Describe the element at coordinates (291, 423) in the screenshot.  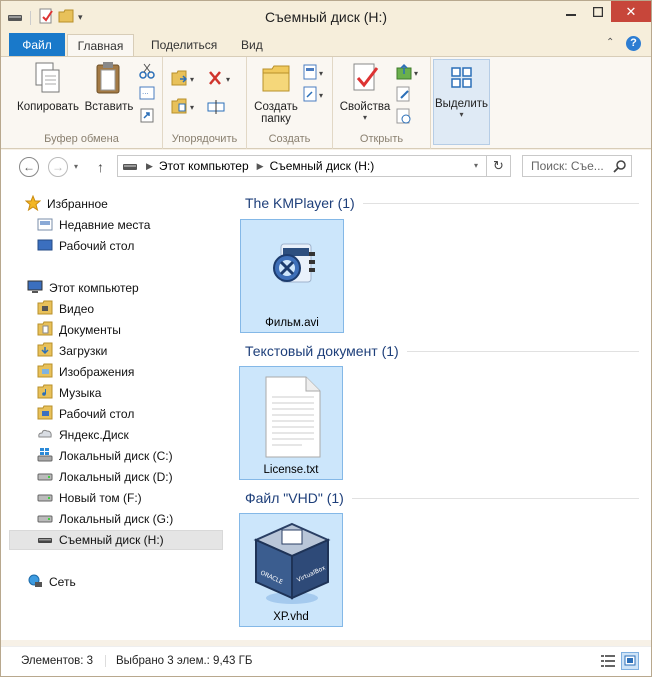
I see `file-tile-license: License.txt` at that location.